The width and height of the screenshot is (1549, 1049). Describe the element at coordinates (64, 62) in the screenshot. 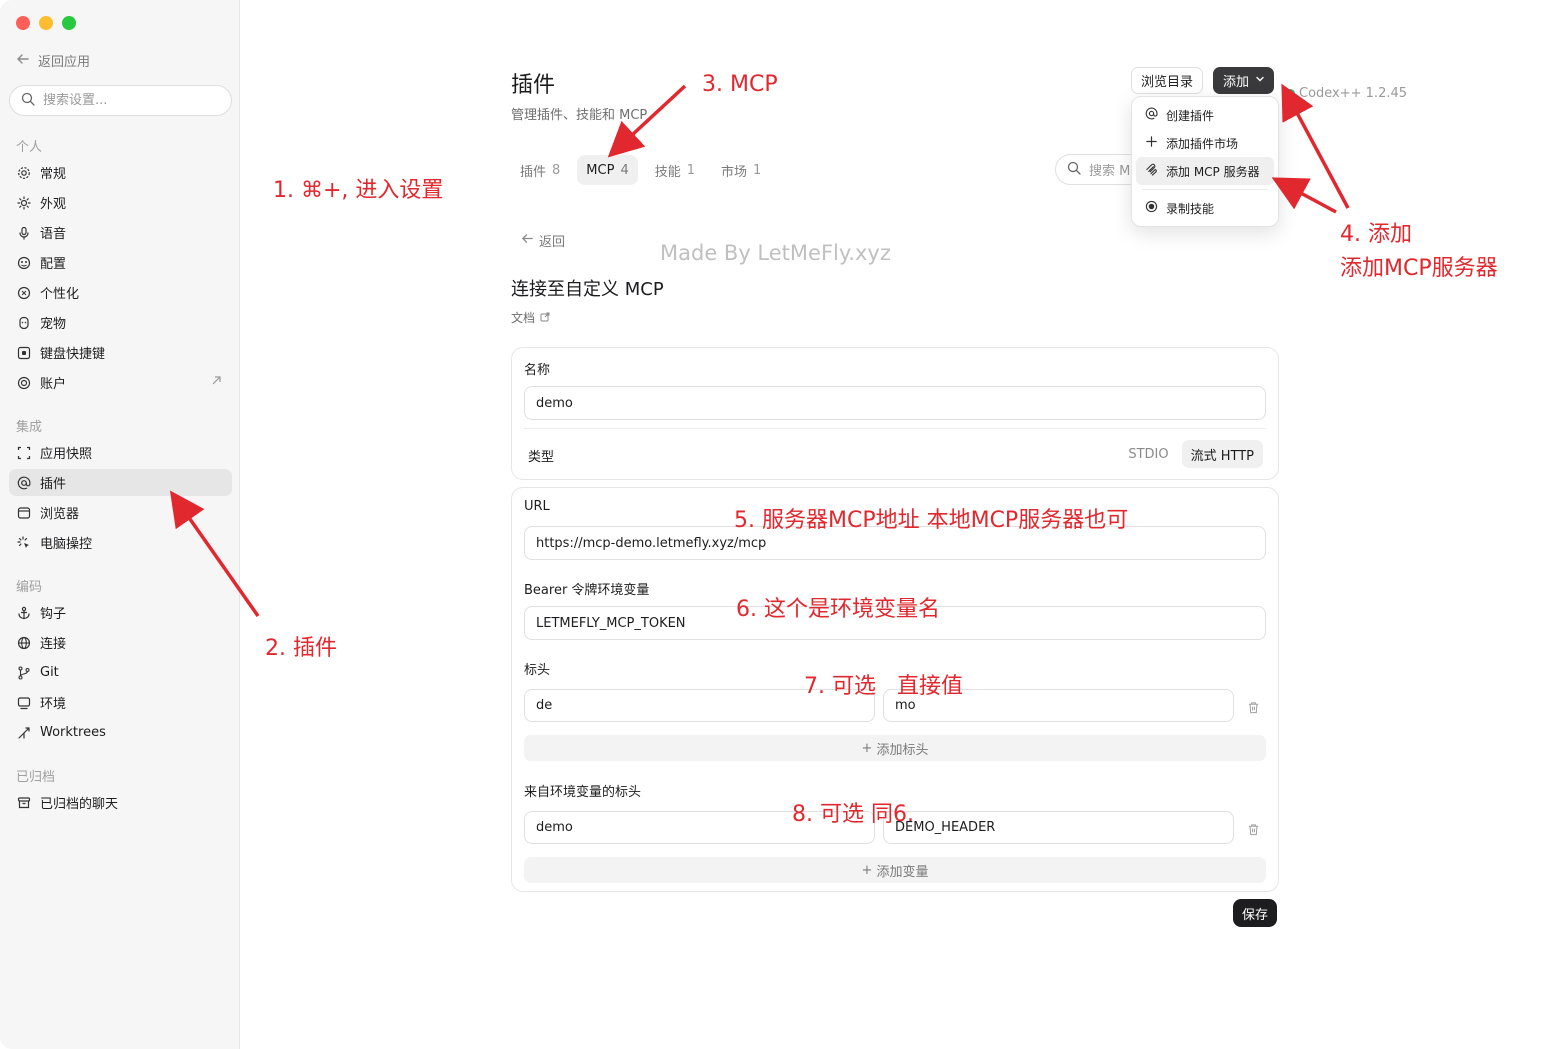

I see `back-to-app-label: 返回应用` at that location.